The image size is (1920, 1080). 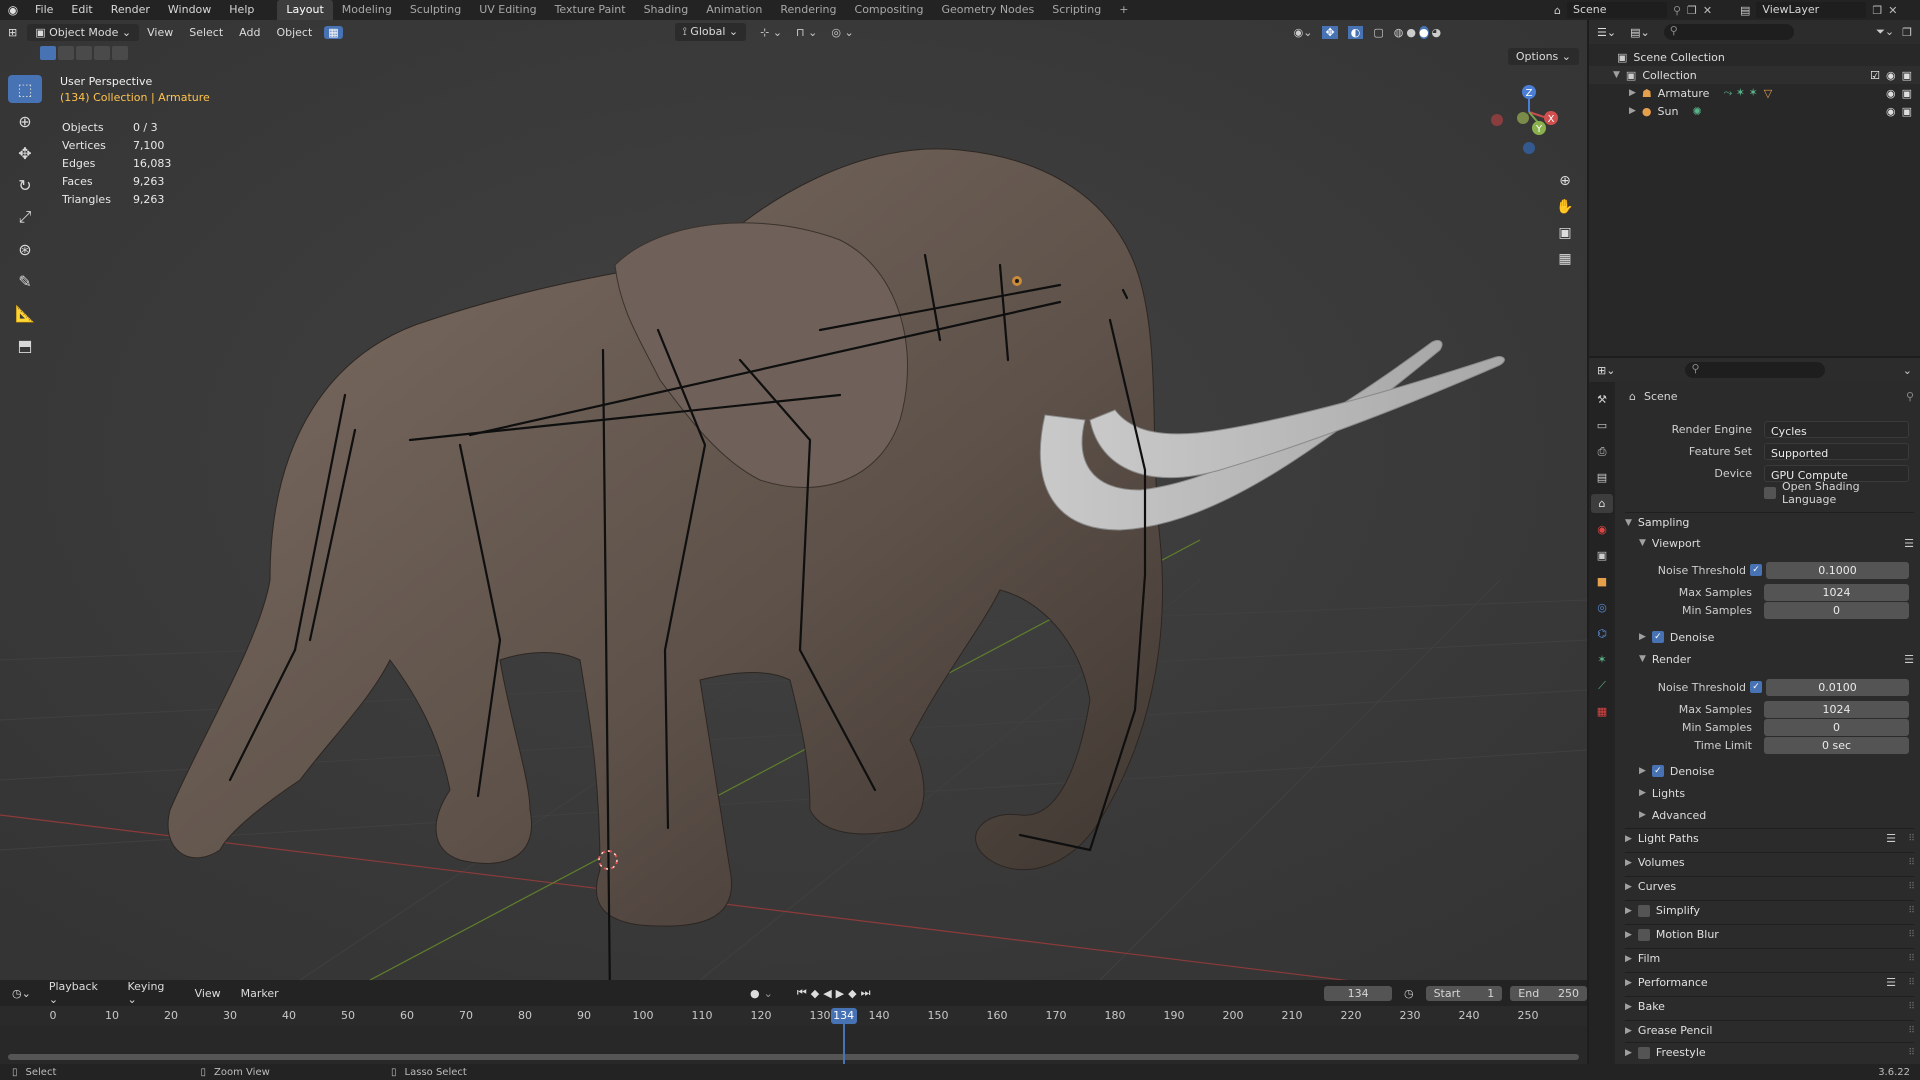 What do you see at coordinates (1616, 10) in the screenshot?
I see `scene-name: Scene` at bounding box center [1616, 10].